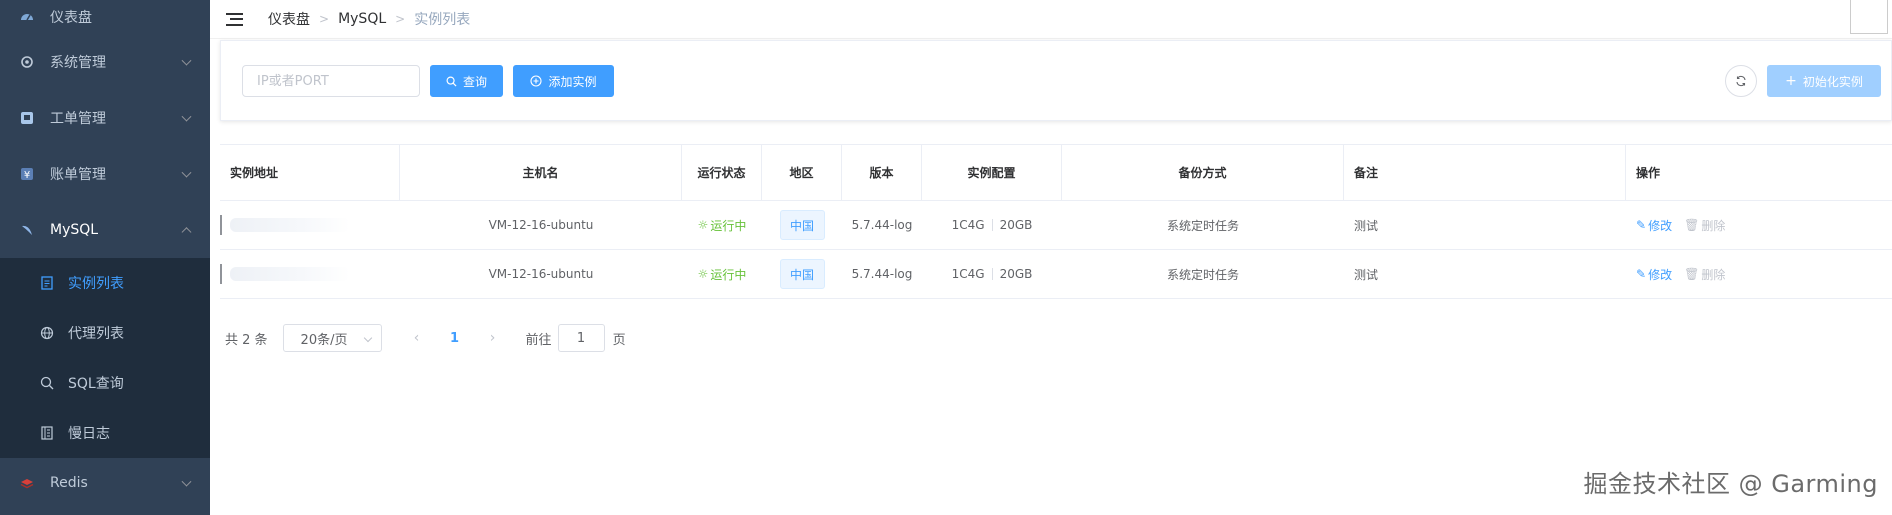  Describe the element at coordinates (186, 232) in the screenshot. I see `chevron-up-icon` at that location.